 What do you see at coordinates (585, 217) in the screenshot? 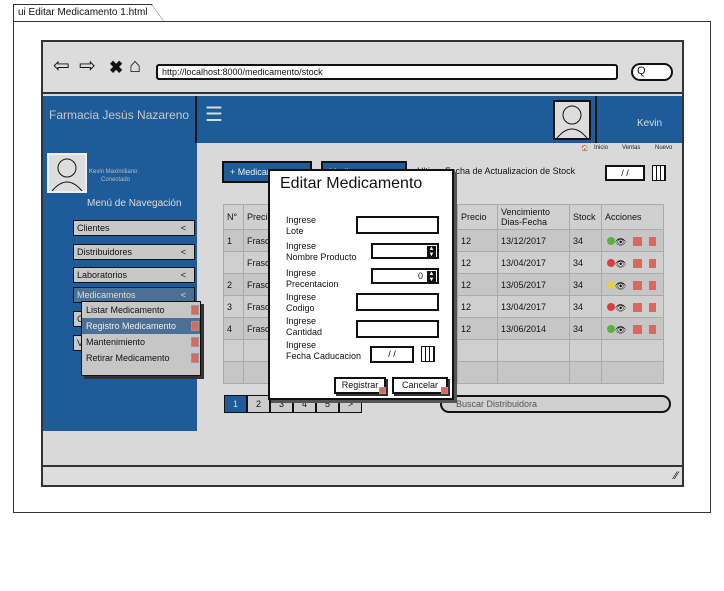
I see `col-stock: Stock` at bounding box center [585, 217].